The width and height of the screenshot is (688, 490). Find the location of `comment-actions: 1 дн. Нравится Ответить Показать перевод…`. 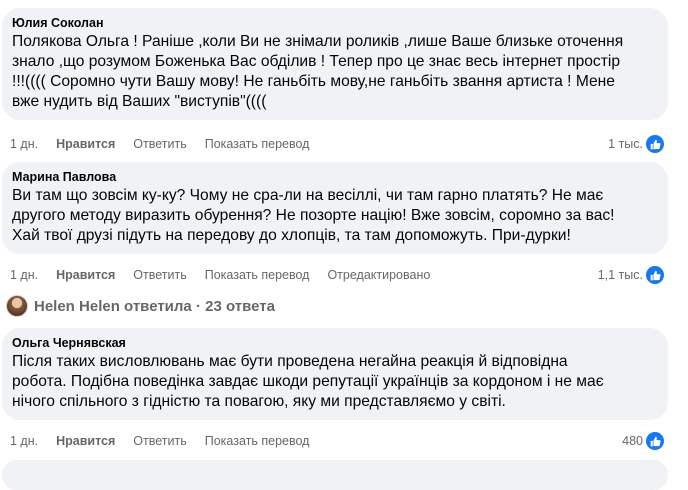

comment-actions: 1 дн. Нравится Ответить Показать перевод… is located at coordinates (229, 275).